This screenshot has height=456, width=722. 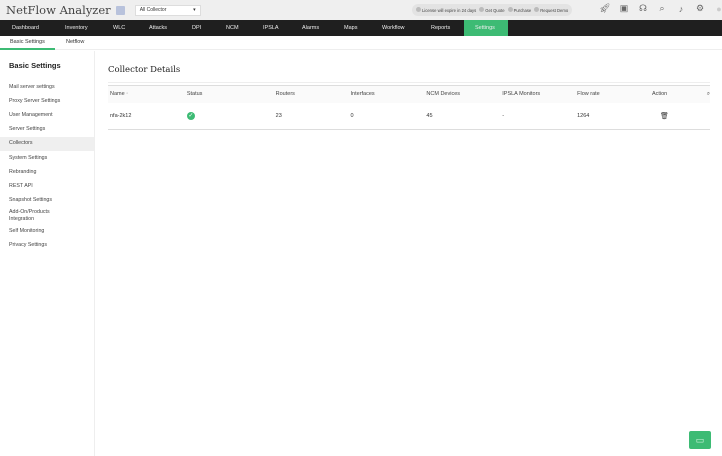 What do you see at coordinates (120, 10) in the screenshot?
I see `edition-icon` at bounding box center [120, 10].